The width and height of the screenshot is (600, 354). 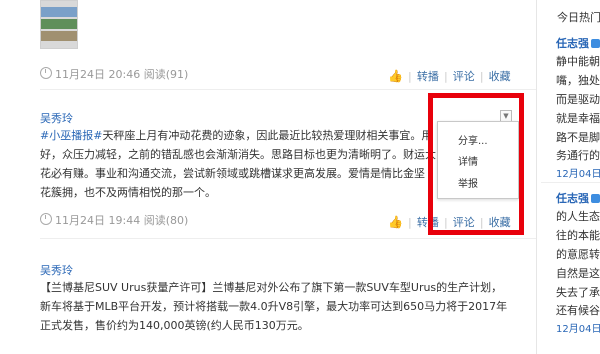 I want to click on sidebar-entry-2-author: 任志强, so click(x=578, y=198).